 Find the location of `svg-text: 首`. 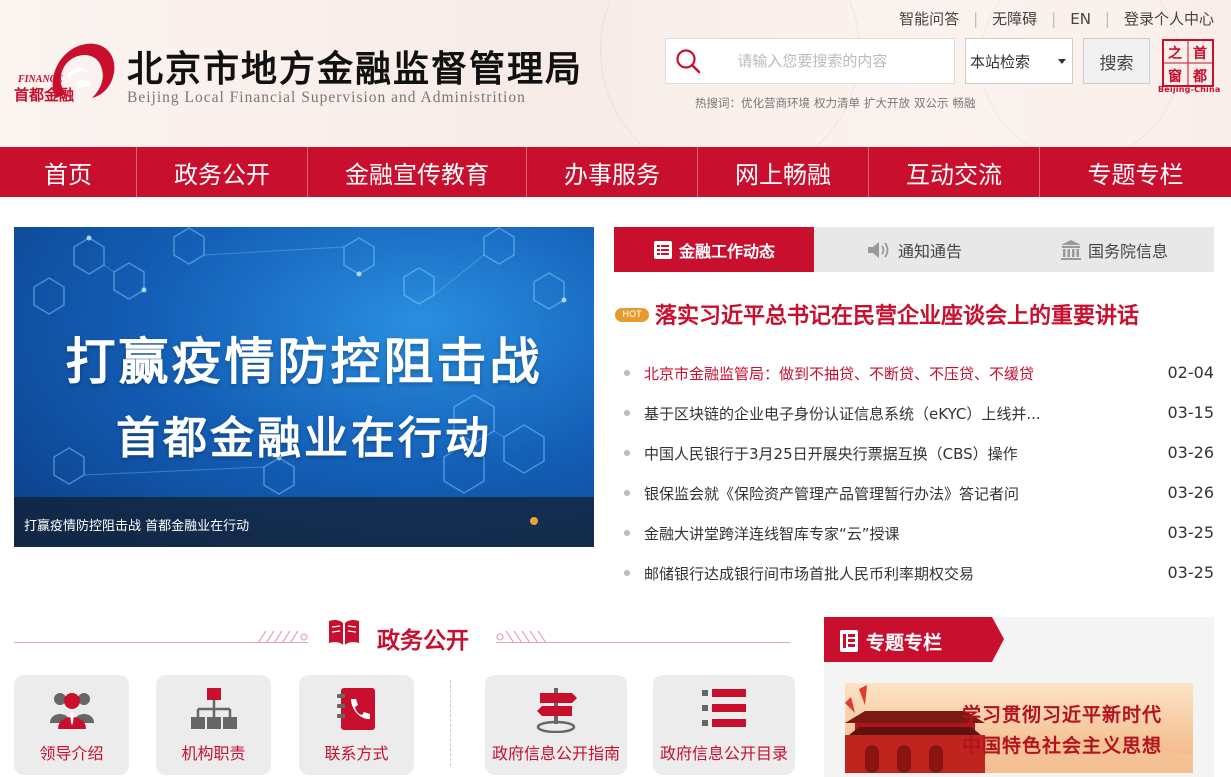

svg-text: 首 is located at coordinates (1200, 53).